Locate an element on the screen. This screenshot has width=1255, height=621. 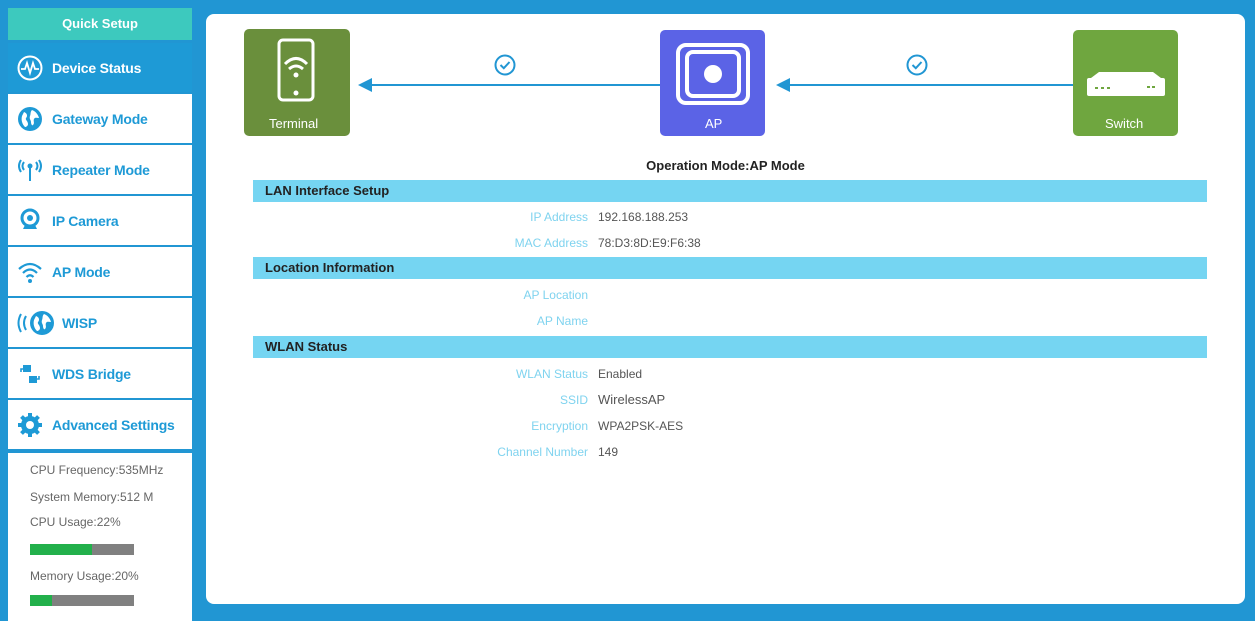
tablet-wifi-icon is located at coordinates (296, 72).